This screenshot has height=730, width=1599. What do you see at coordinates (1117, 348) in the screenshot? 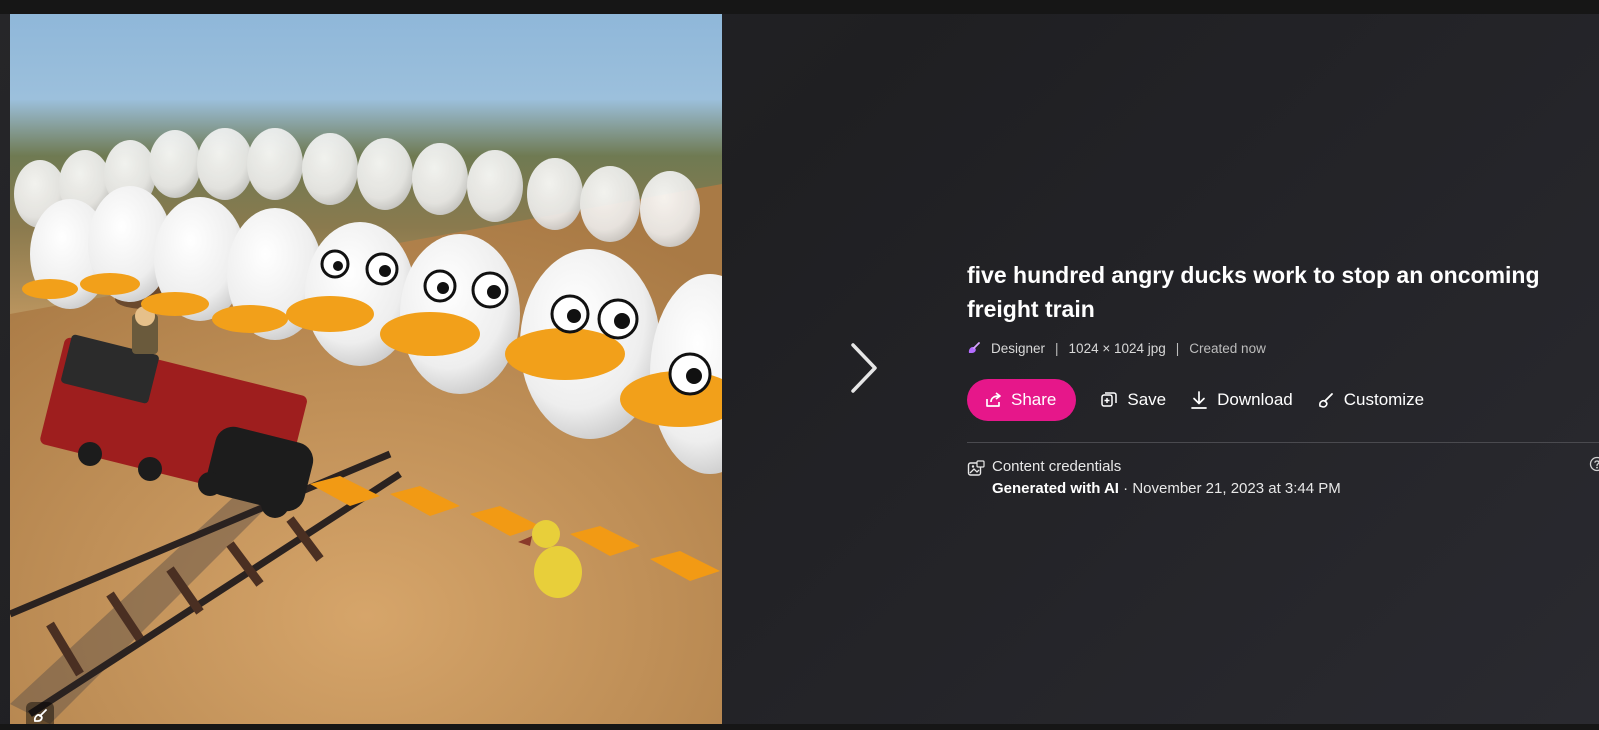
I see `image-dimensions: 1024 × 1024 jpg` at bounding box center [1117, 348].